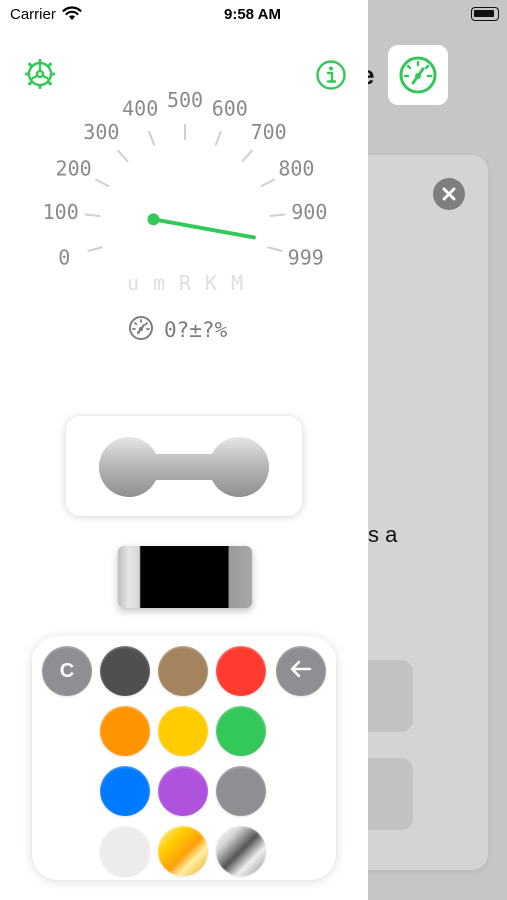 Image resolution: width=507 pixels, height=900 pixels. Describe the element at coordinates (101, 132) in the screenshot. I see `gauge-tick-label: 300` at that location.